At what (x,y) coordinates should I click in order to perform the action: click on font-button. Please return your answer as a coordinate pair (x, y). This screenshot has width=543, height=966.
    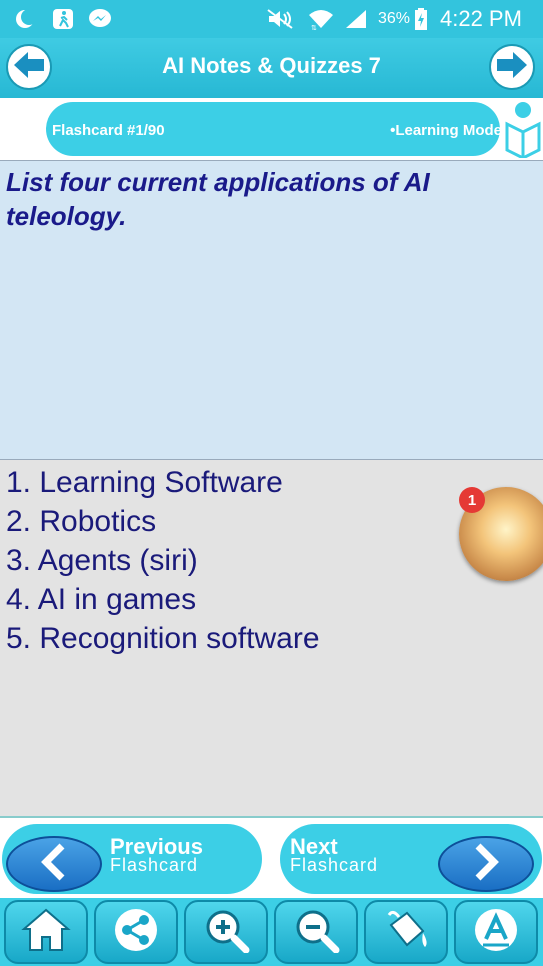
    Looking at the image, I should click on (496, 932).